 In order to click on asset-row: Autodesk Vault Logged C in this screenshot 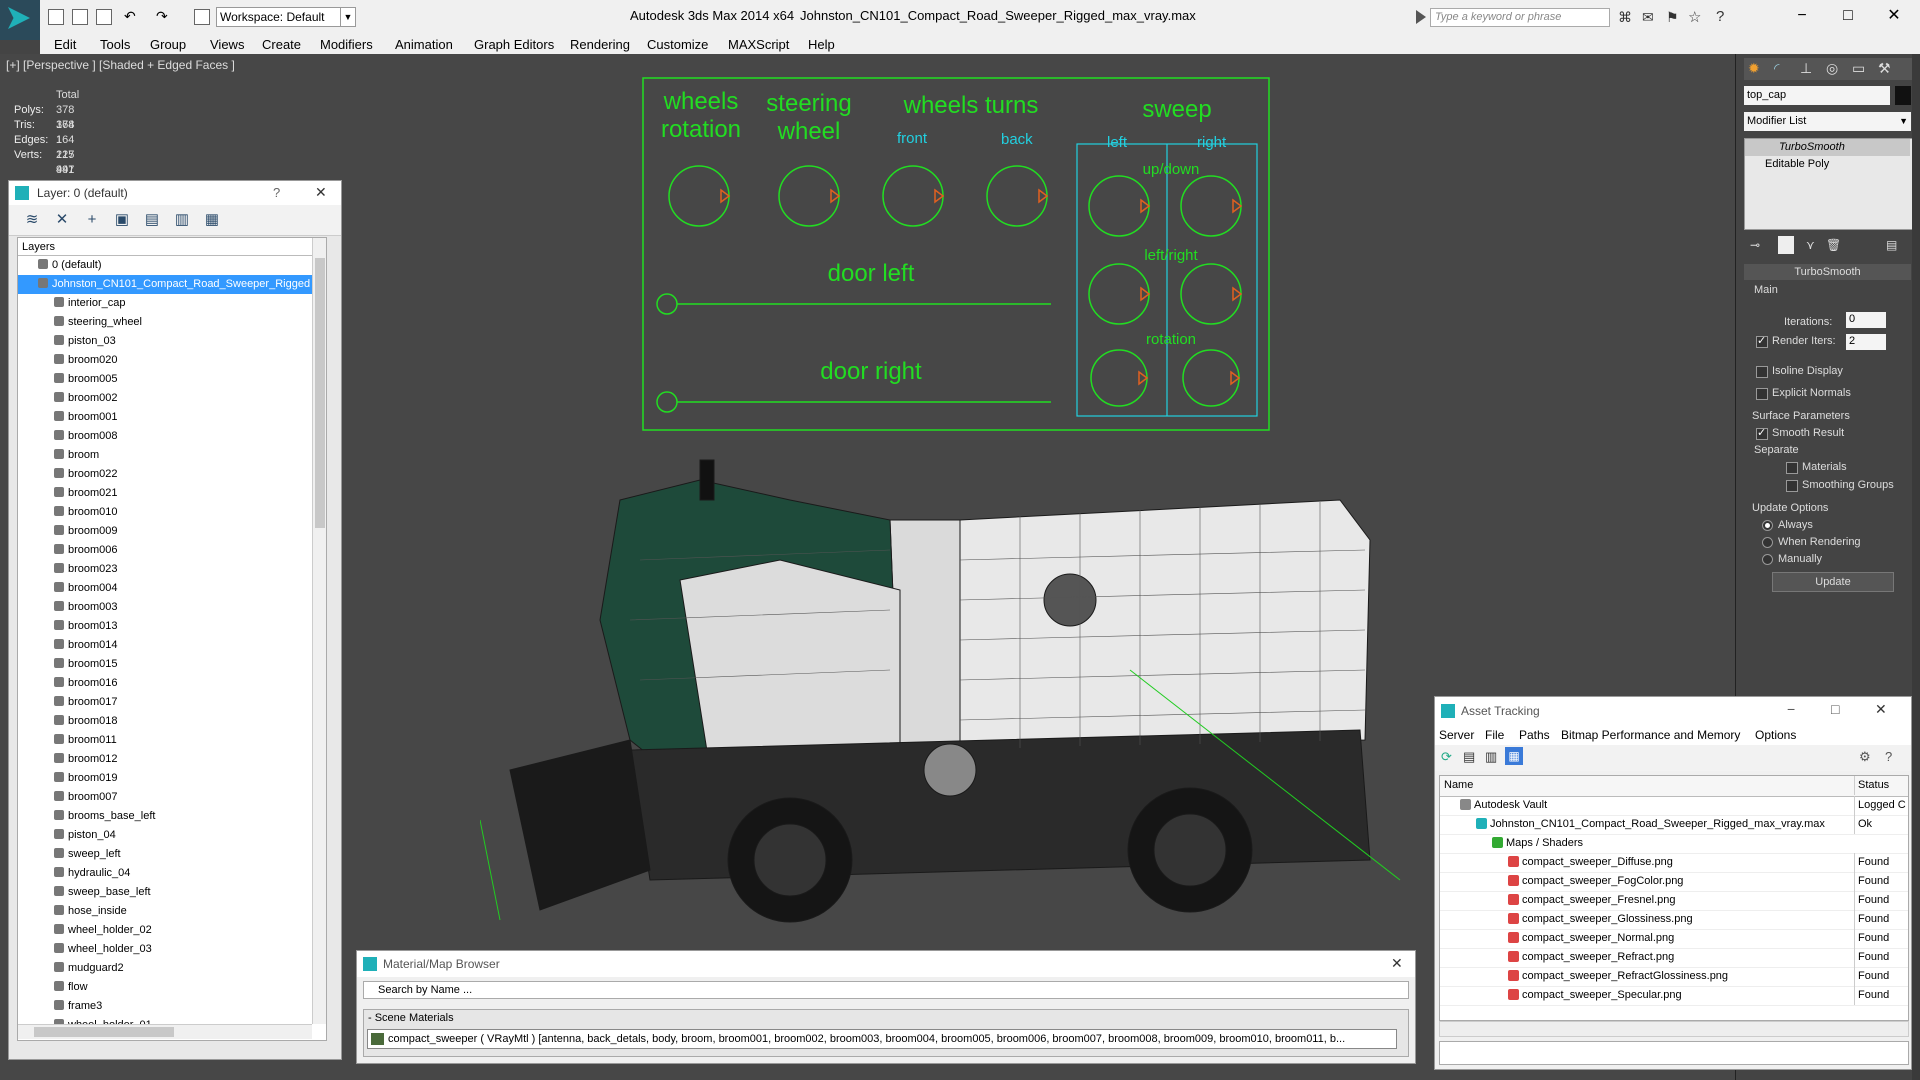, I will do `click(1674, 806)`.